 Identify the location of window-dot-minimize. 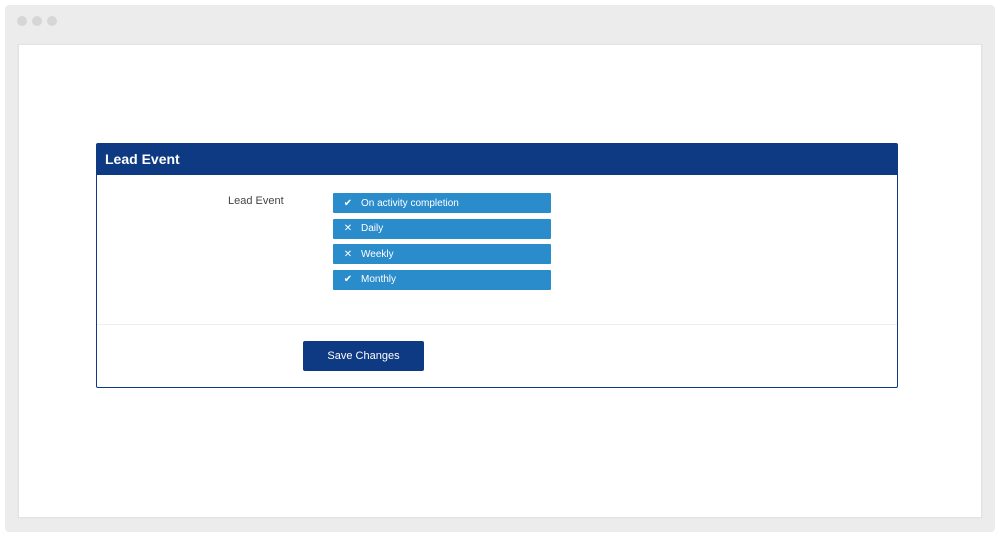
(37, 21).